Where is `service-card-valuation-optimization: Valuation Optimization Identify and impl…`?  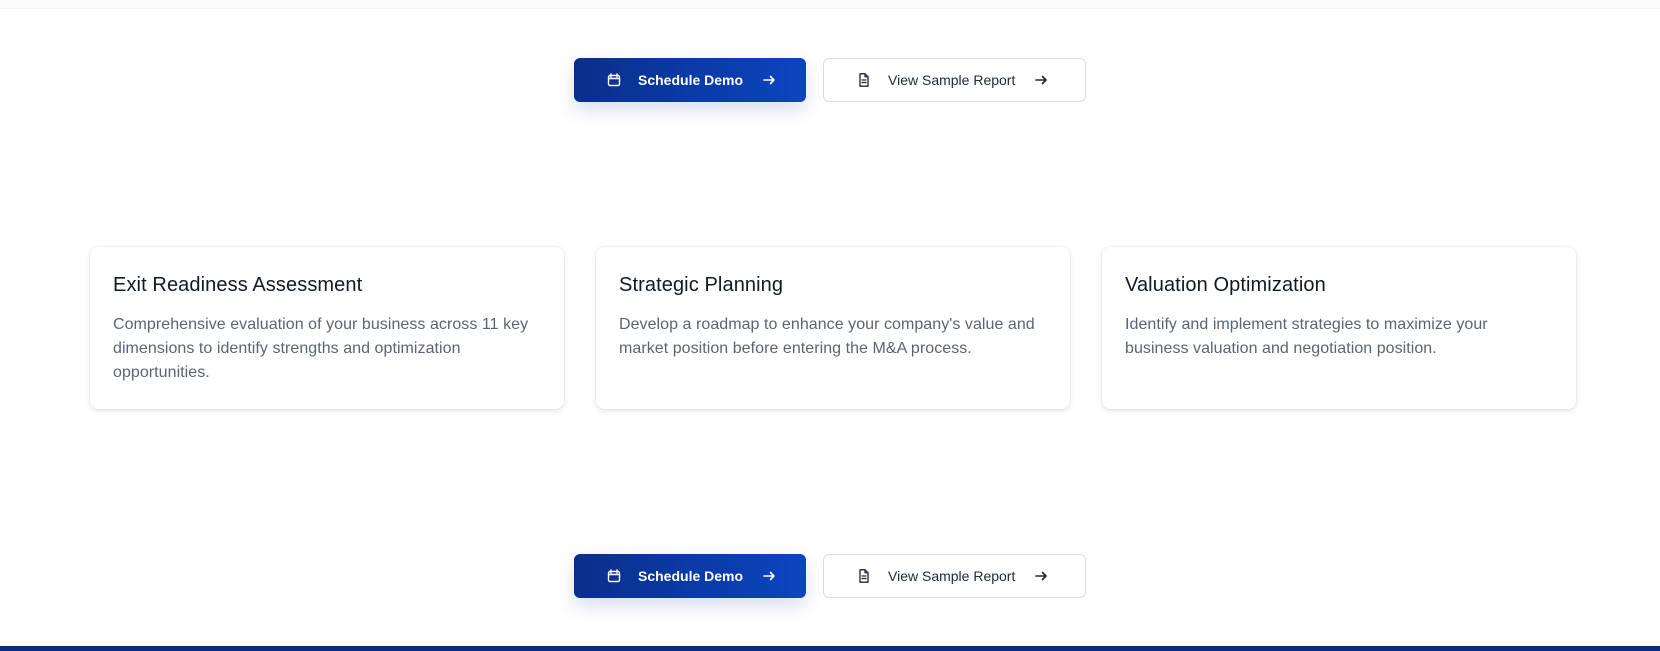
service-card-valuation-optimization: Valuation Optimization Identify and impl… is located at coordinates (1339, 328).